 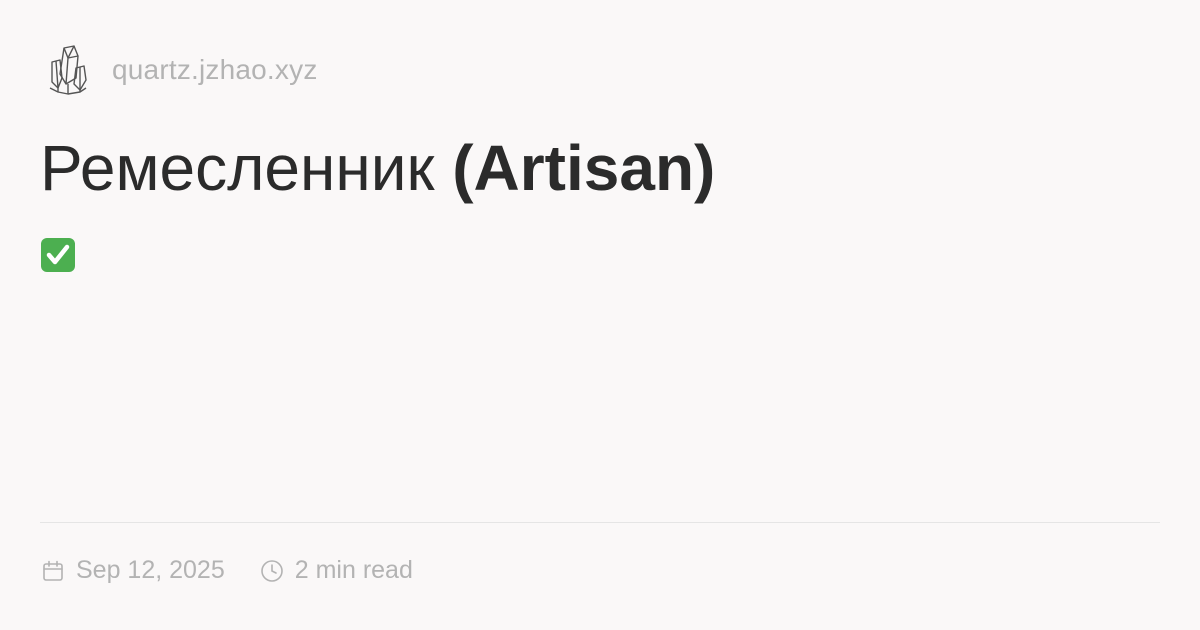 I want to click on page-title-regular: Ремесленник, so click(x=237, y=168).